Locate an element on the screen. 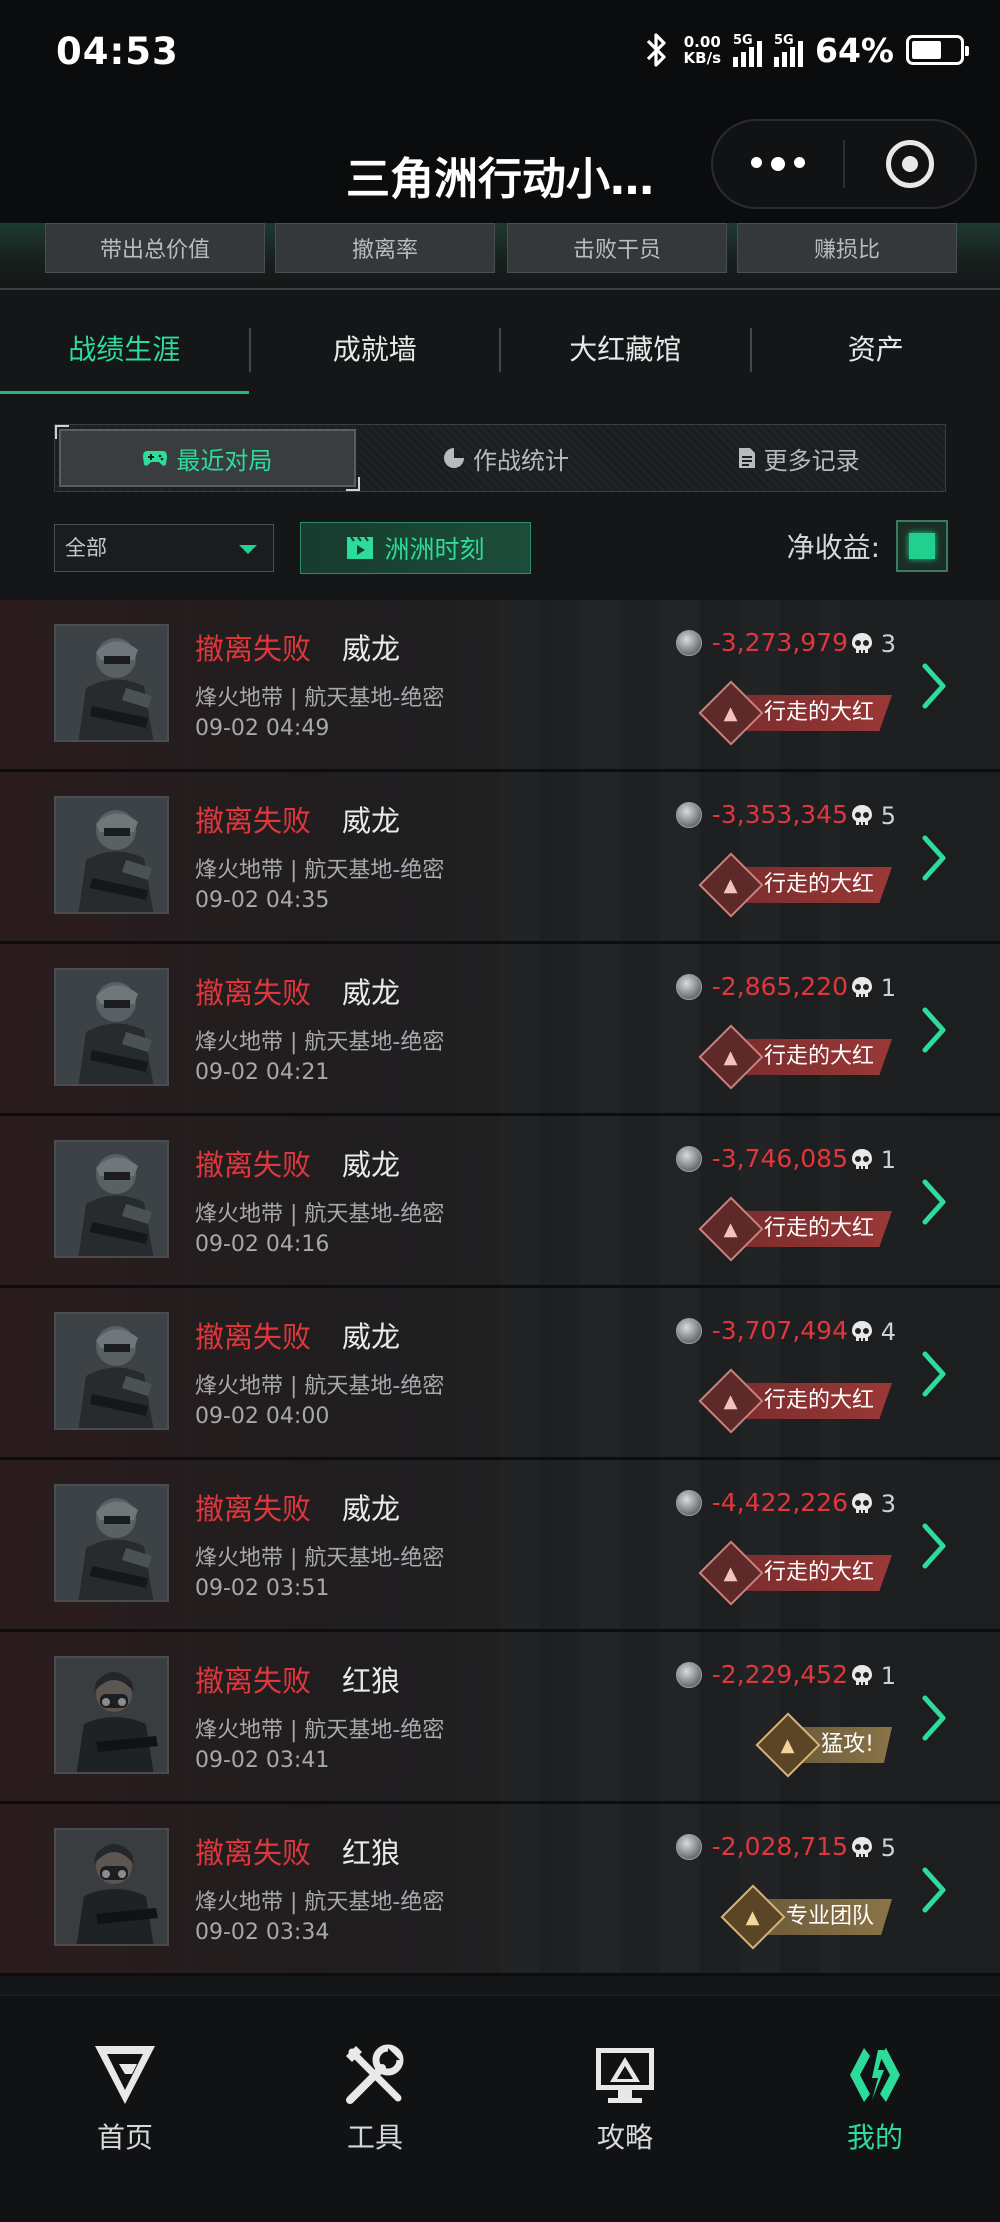  net-profit-checkbox is located at coordinates (922, 546).